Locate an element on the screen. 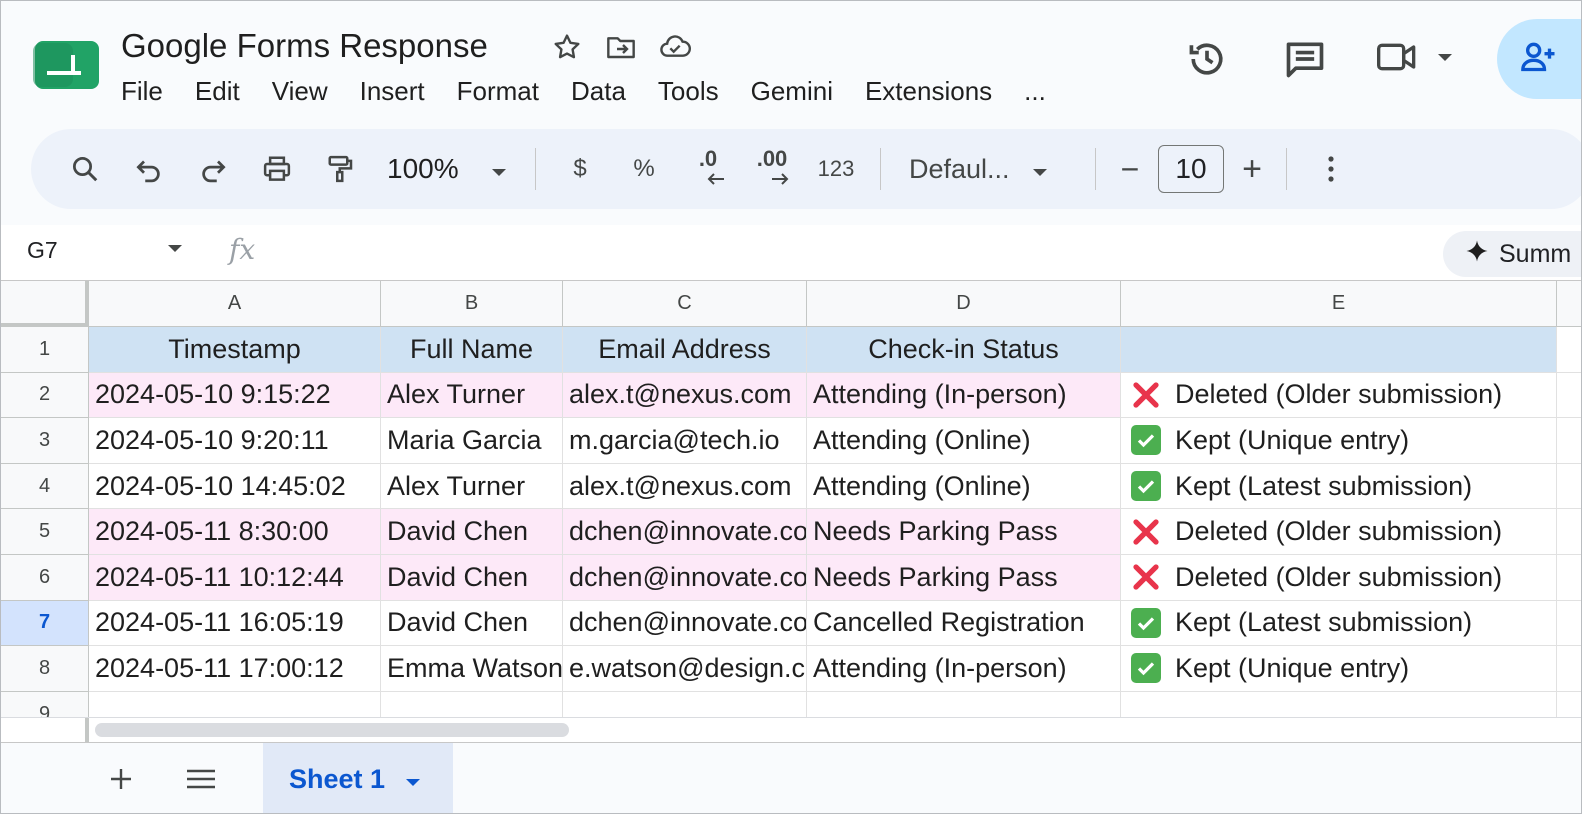  column-header-a: A is located at coordinates (235, 304).